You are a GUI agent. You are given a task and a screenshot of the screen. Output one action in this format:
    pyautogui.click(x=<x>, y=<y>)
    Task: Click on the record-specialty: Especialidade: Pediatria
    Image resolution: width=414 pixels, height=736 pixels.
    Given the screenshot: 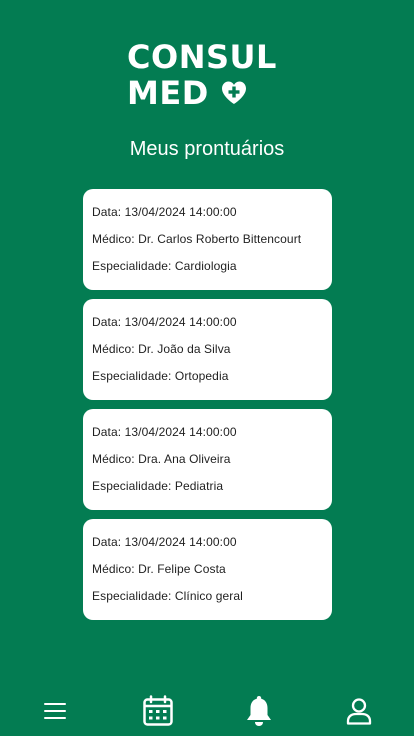 What is the action you would take?
    pyautogui.click(x=158, y=486)
    